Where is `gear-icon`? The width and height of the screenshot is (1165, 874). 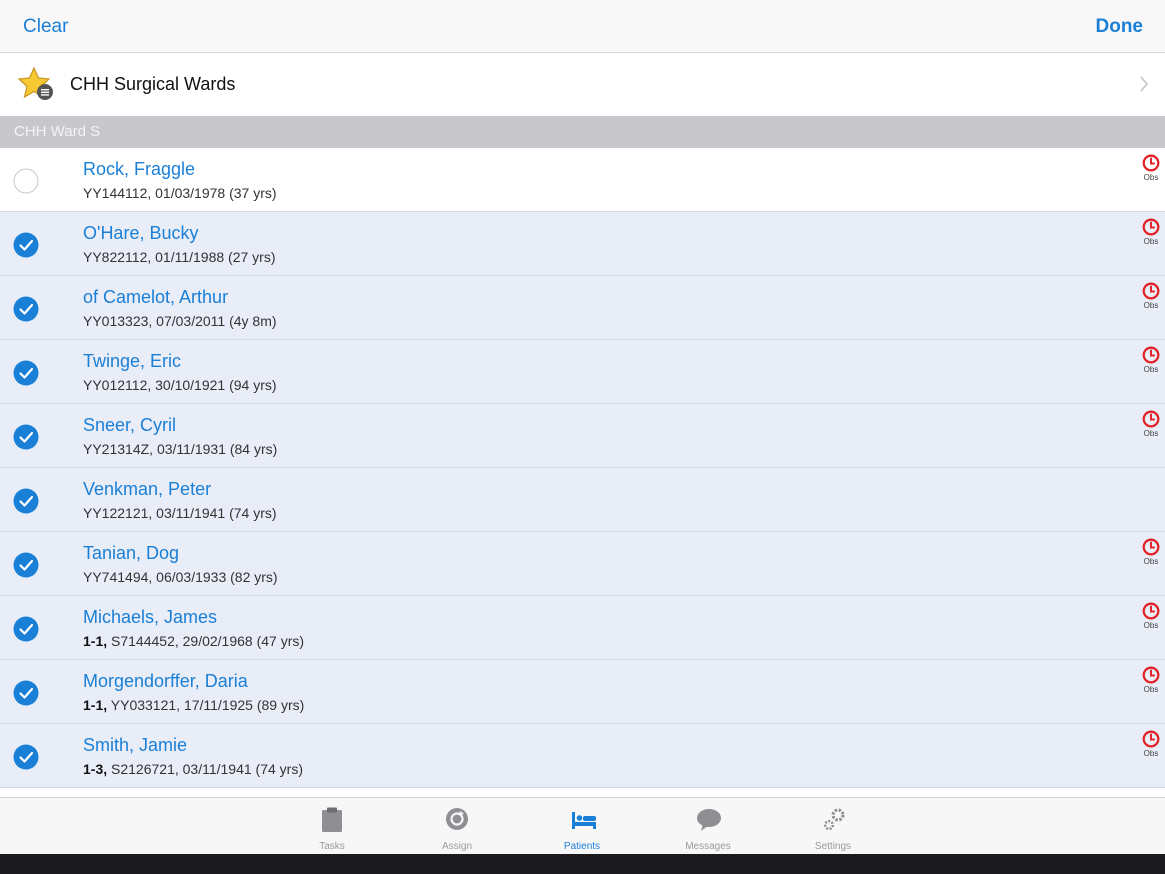 gear-icon is located at coordinates (834, 819).